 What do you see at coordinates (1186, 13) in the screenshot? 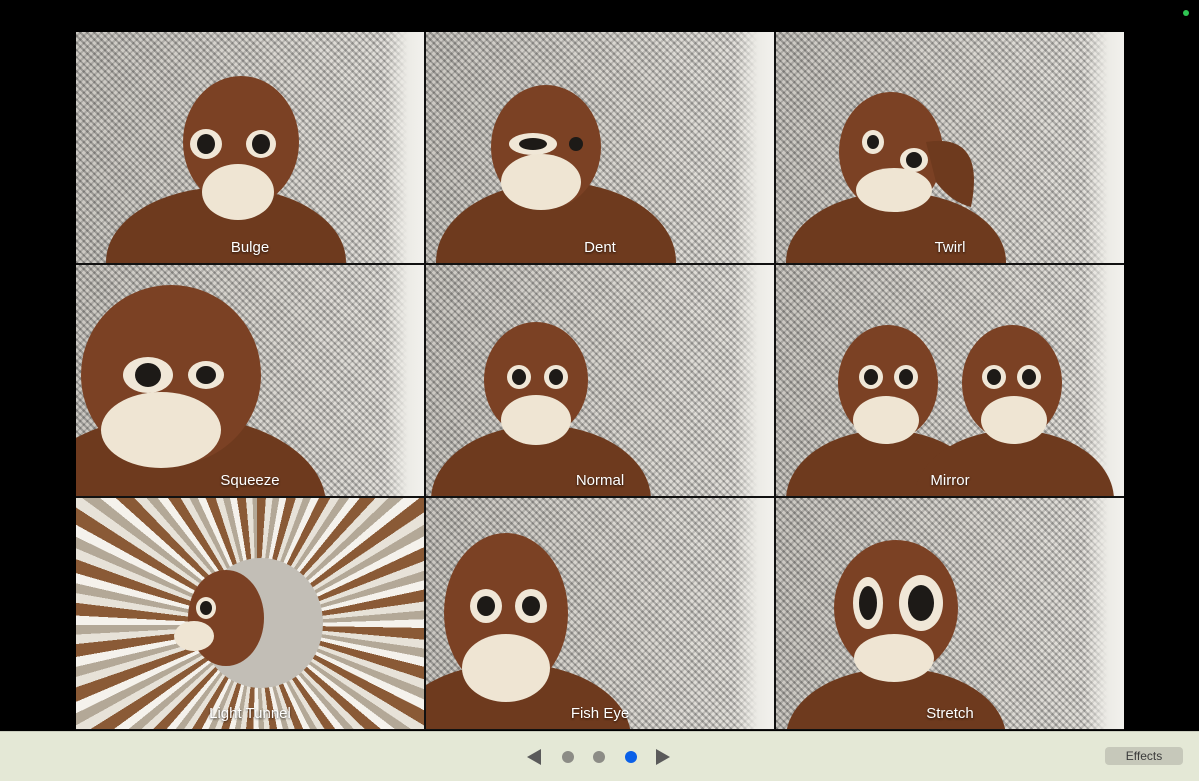
I see `camera-indicator-dot` at bounding box center [1186, 13].